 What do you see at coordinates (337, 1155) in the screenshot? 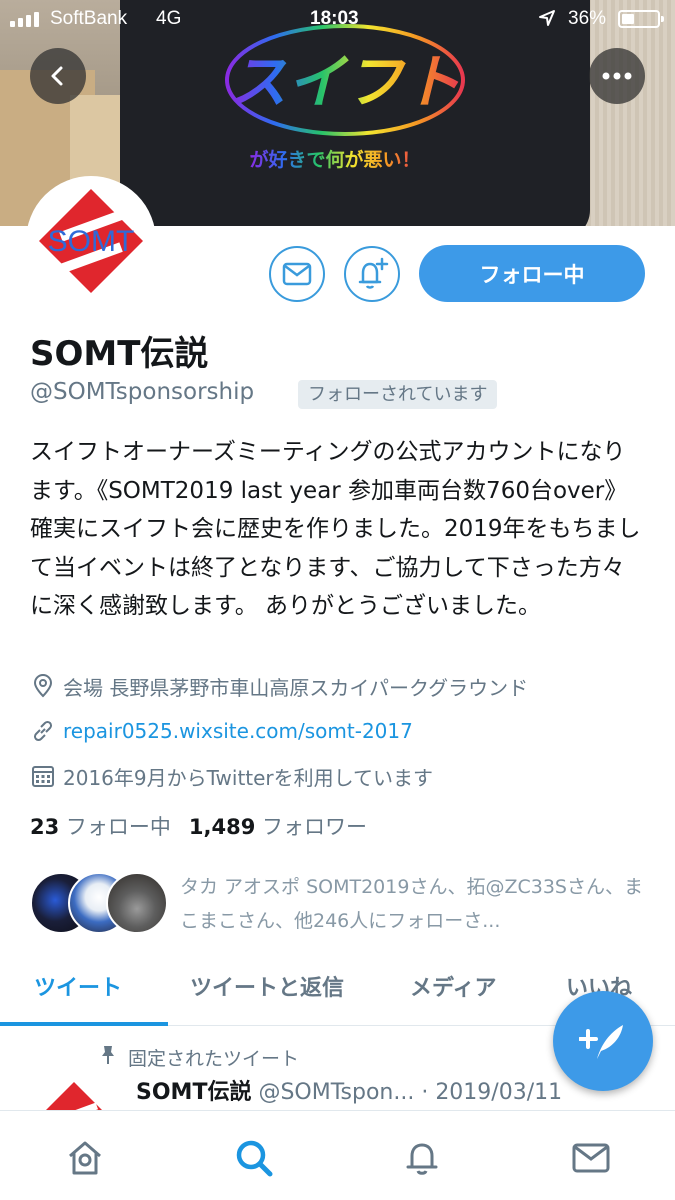
I see `bottom-navigation` at bounding box center [337, 1155].